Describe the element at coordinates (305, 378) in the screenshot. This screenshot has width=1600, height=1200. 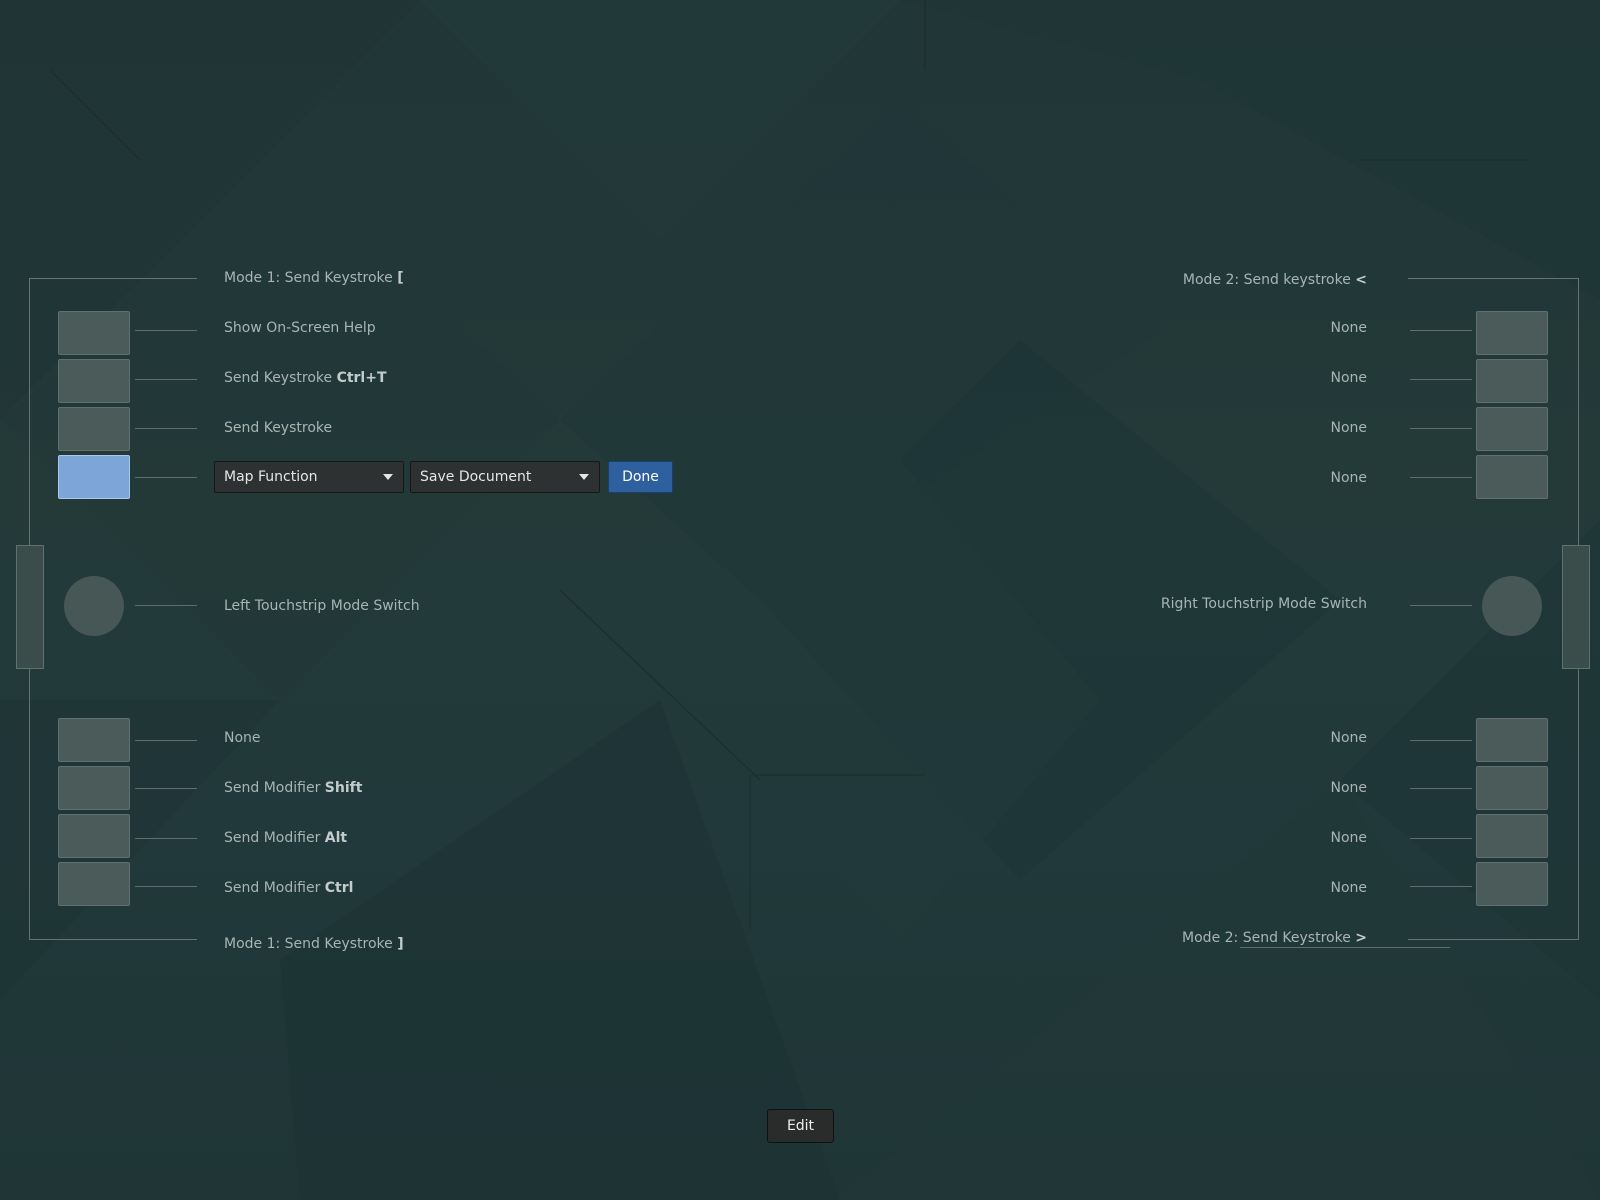
I see `left-button-2-label: Send Keystroke Ctrl+T` at that location.